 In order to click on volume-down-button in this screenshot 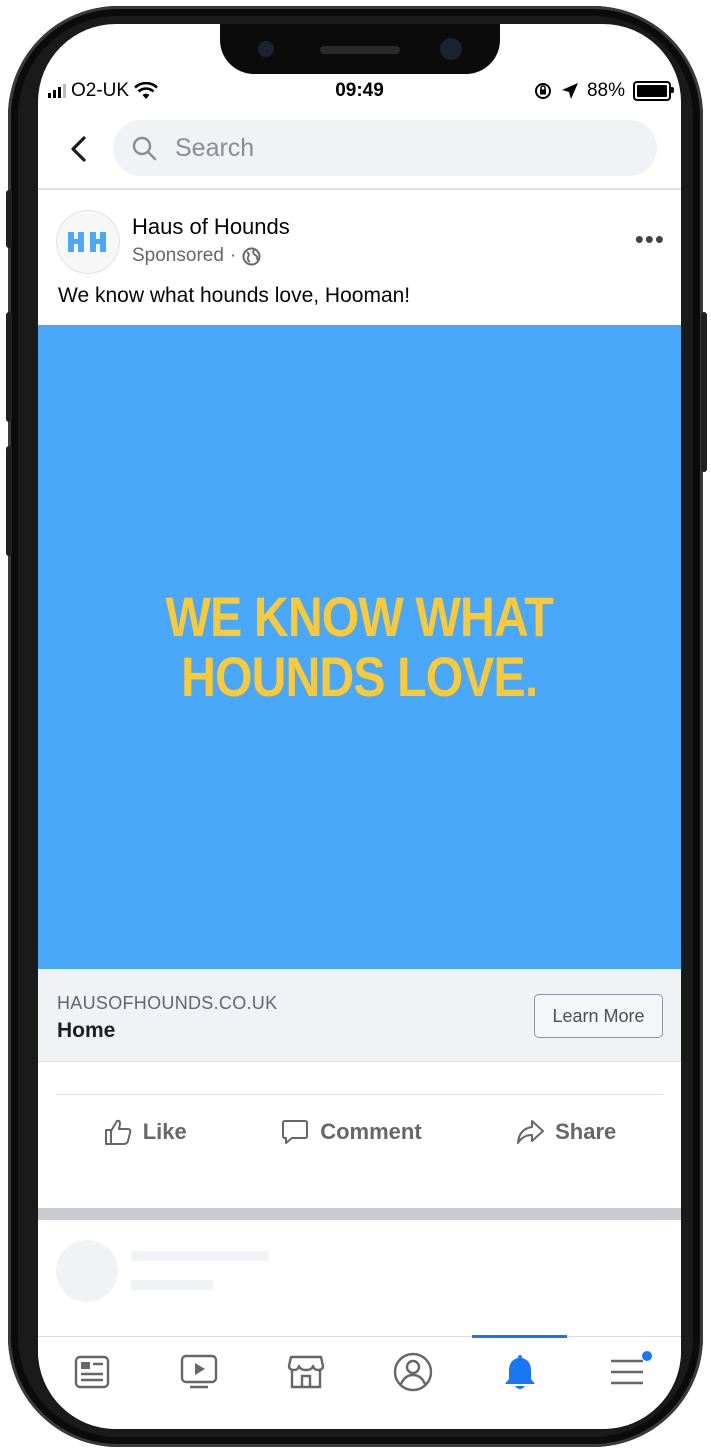, I will do `click(9, 501)`.